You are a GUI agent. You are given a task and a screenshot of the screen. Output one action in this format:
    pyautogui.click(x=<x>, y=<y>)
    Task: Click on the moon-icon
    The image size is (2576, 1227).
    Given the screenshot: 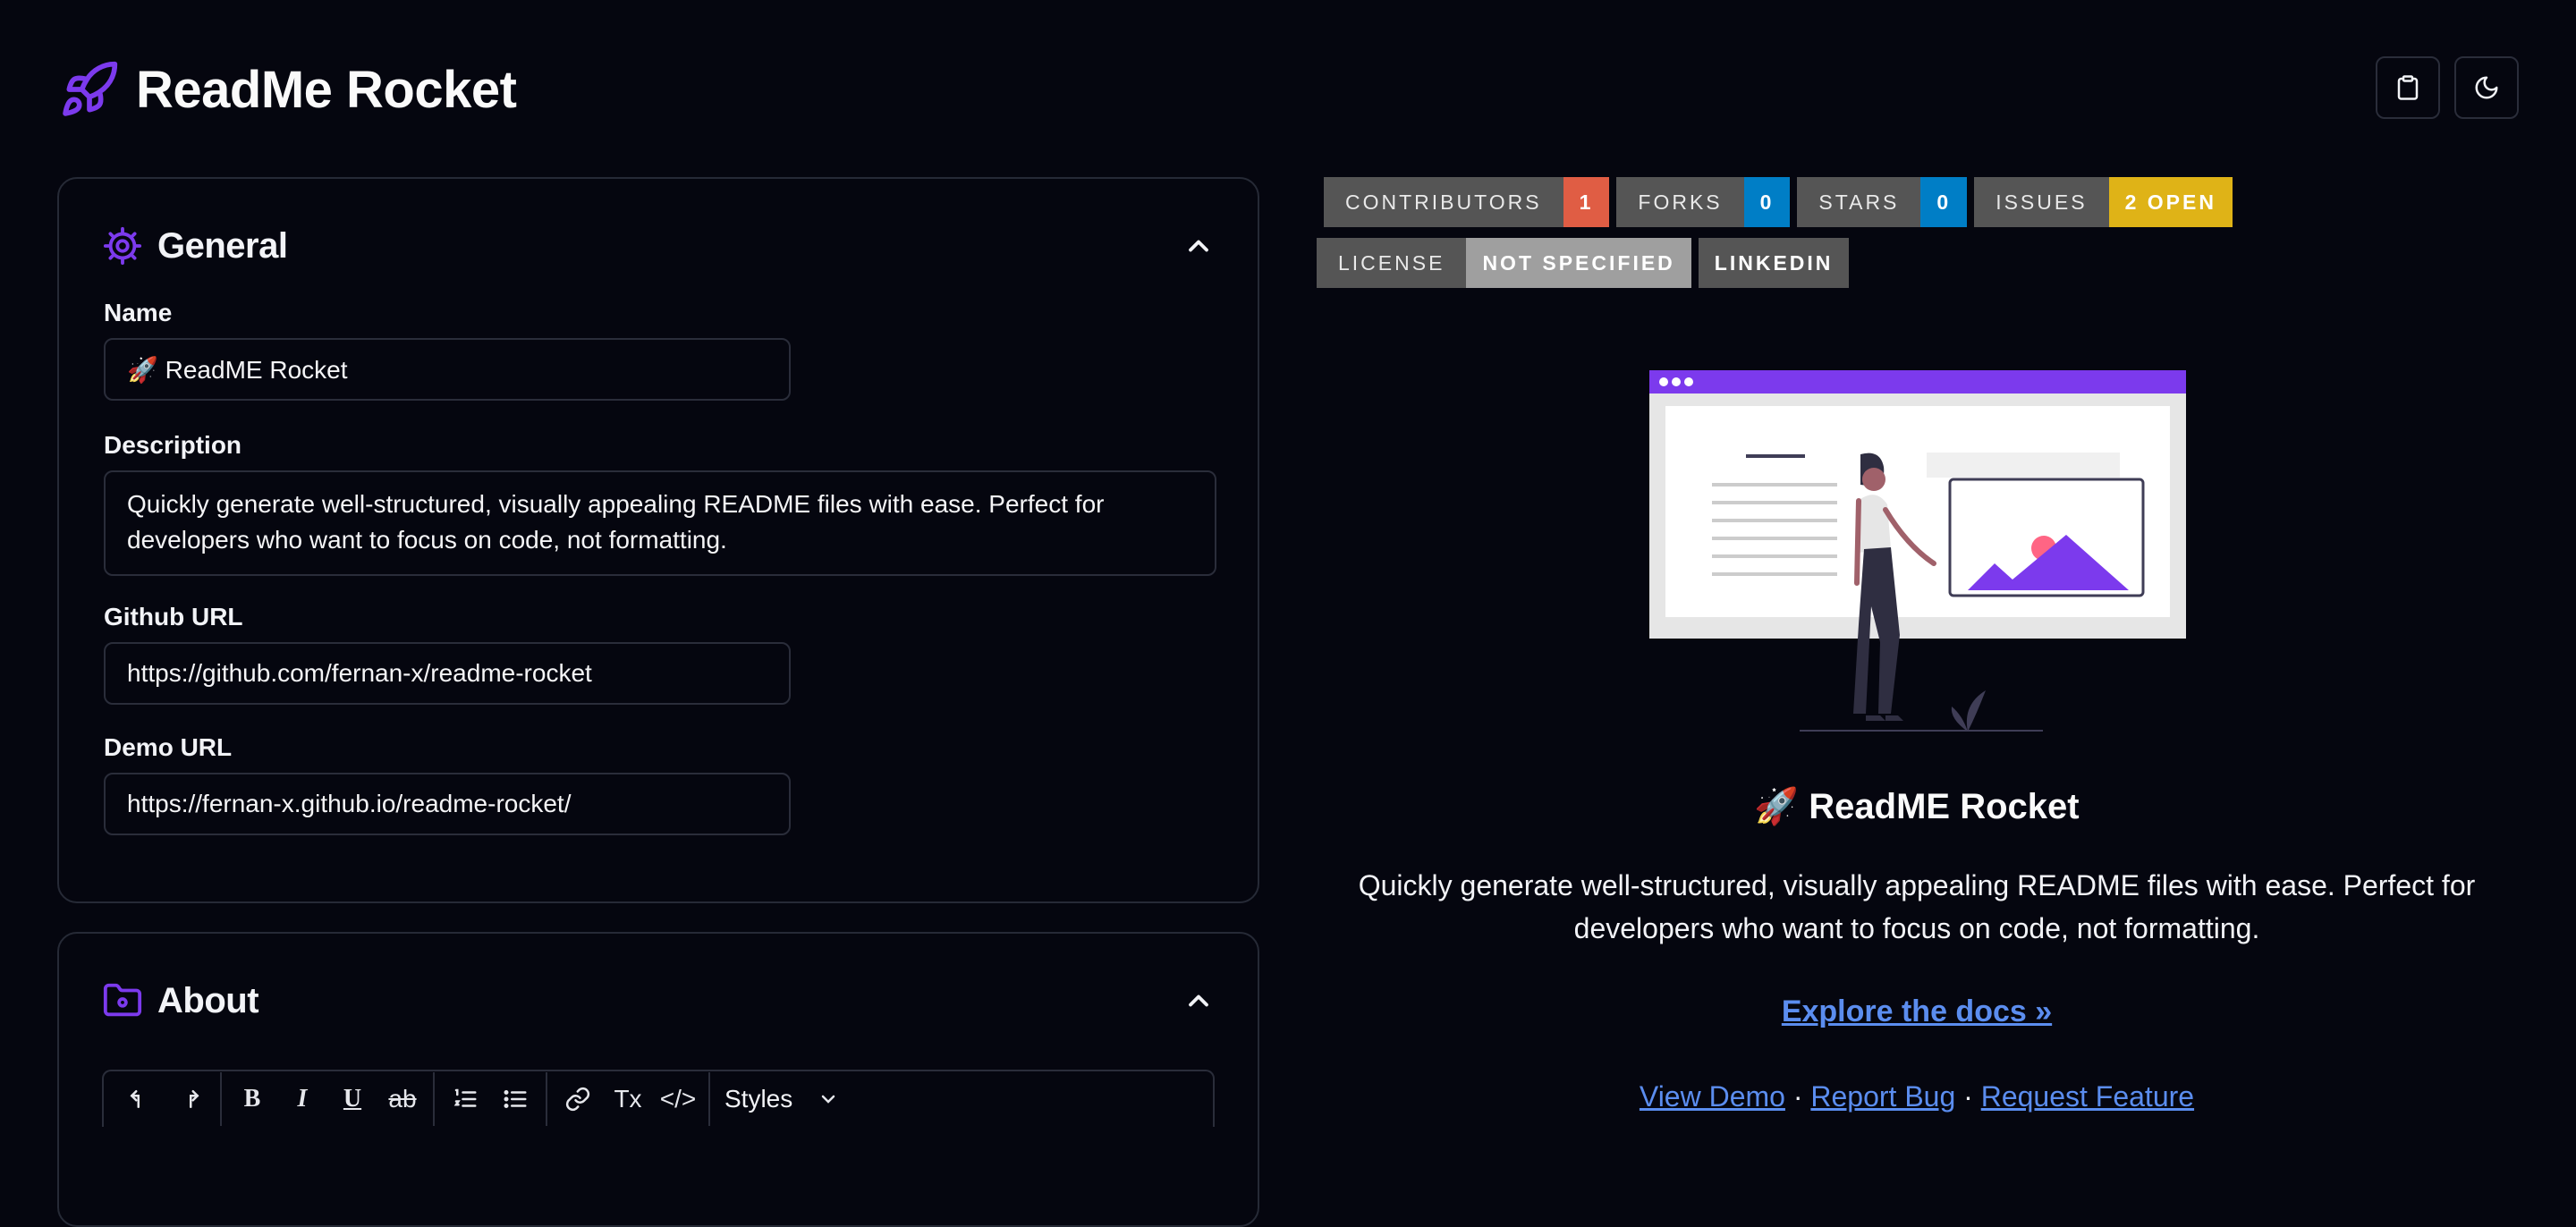 What is the action you would take?
    pyautogui.click(x=2486, y=87)
    